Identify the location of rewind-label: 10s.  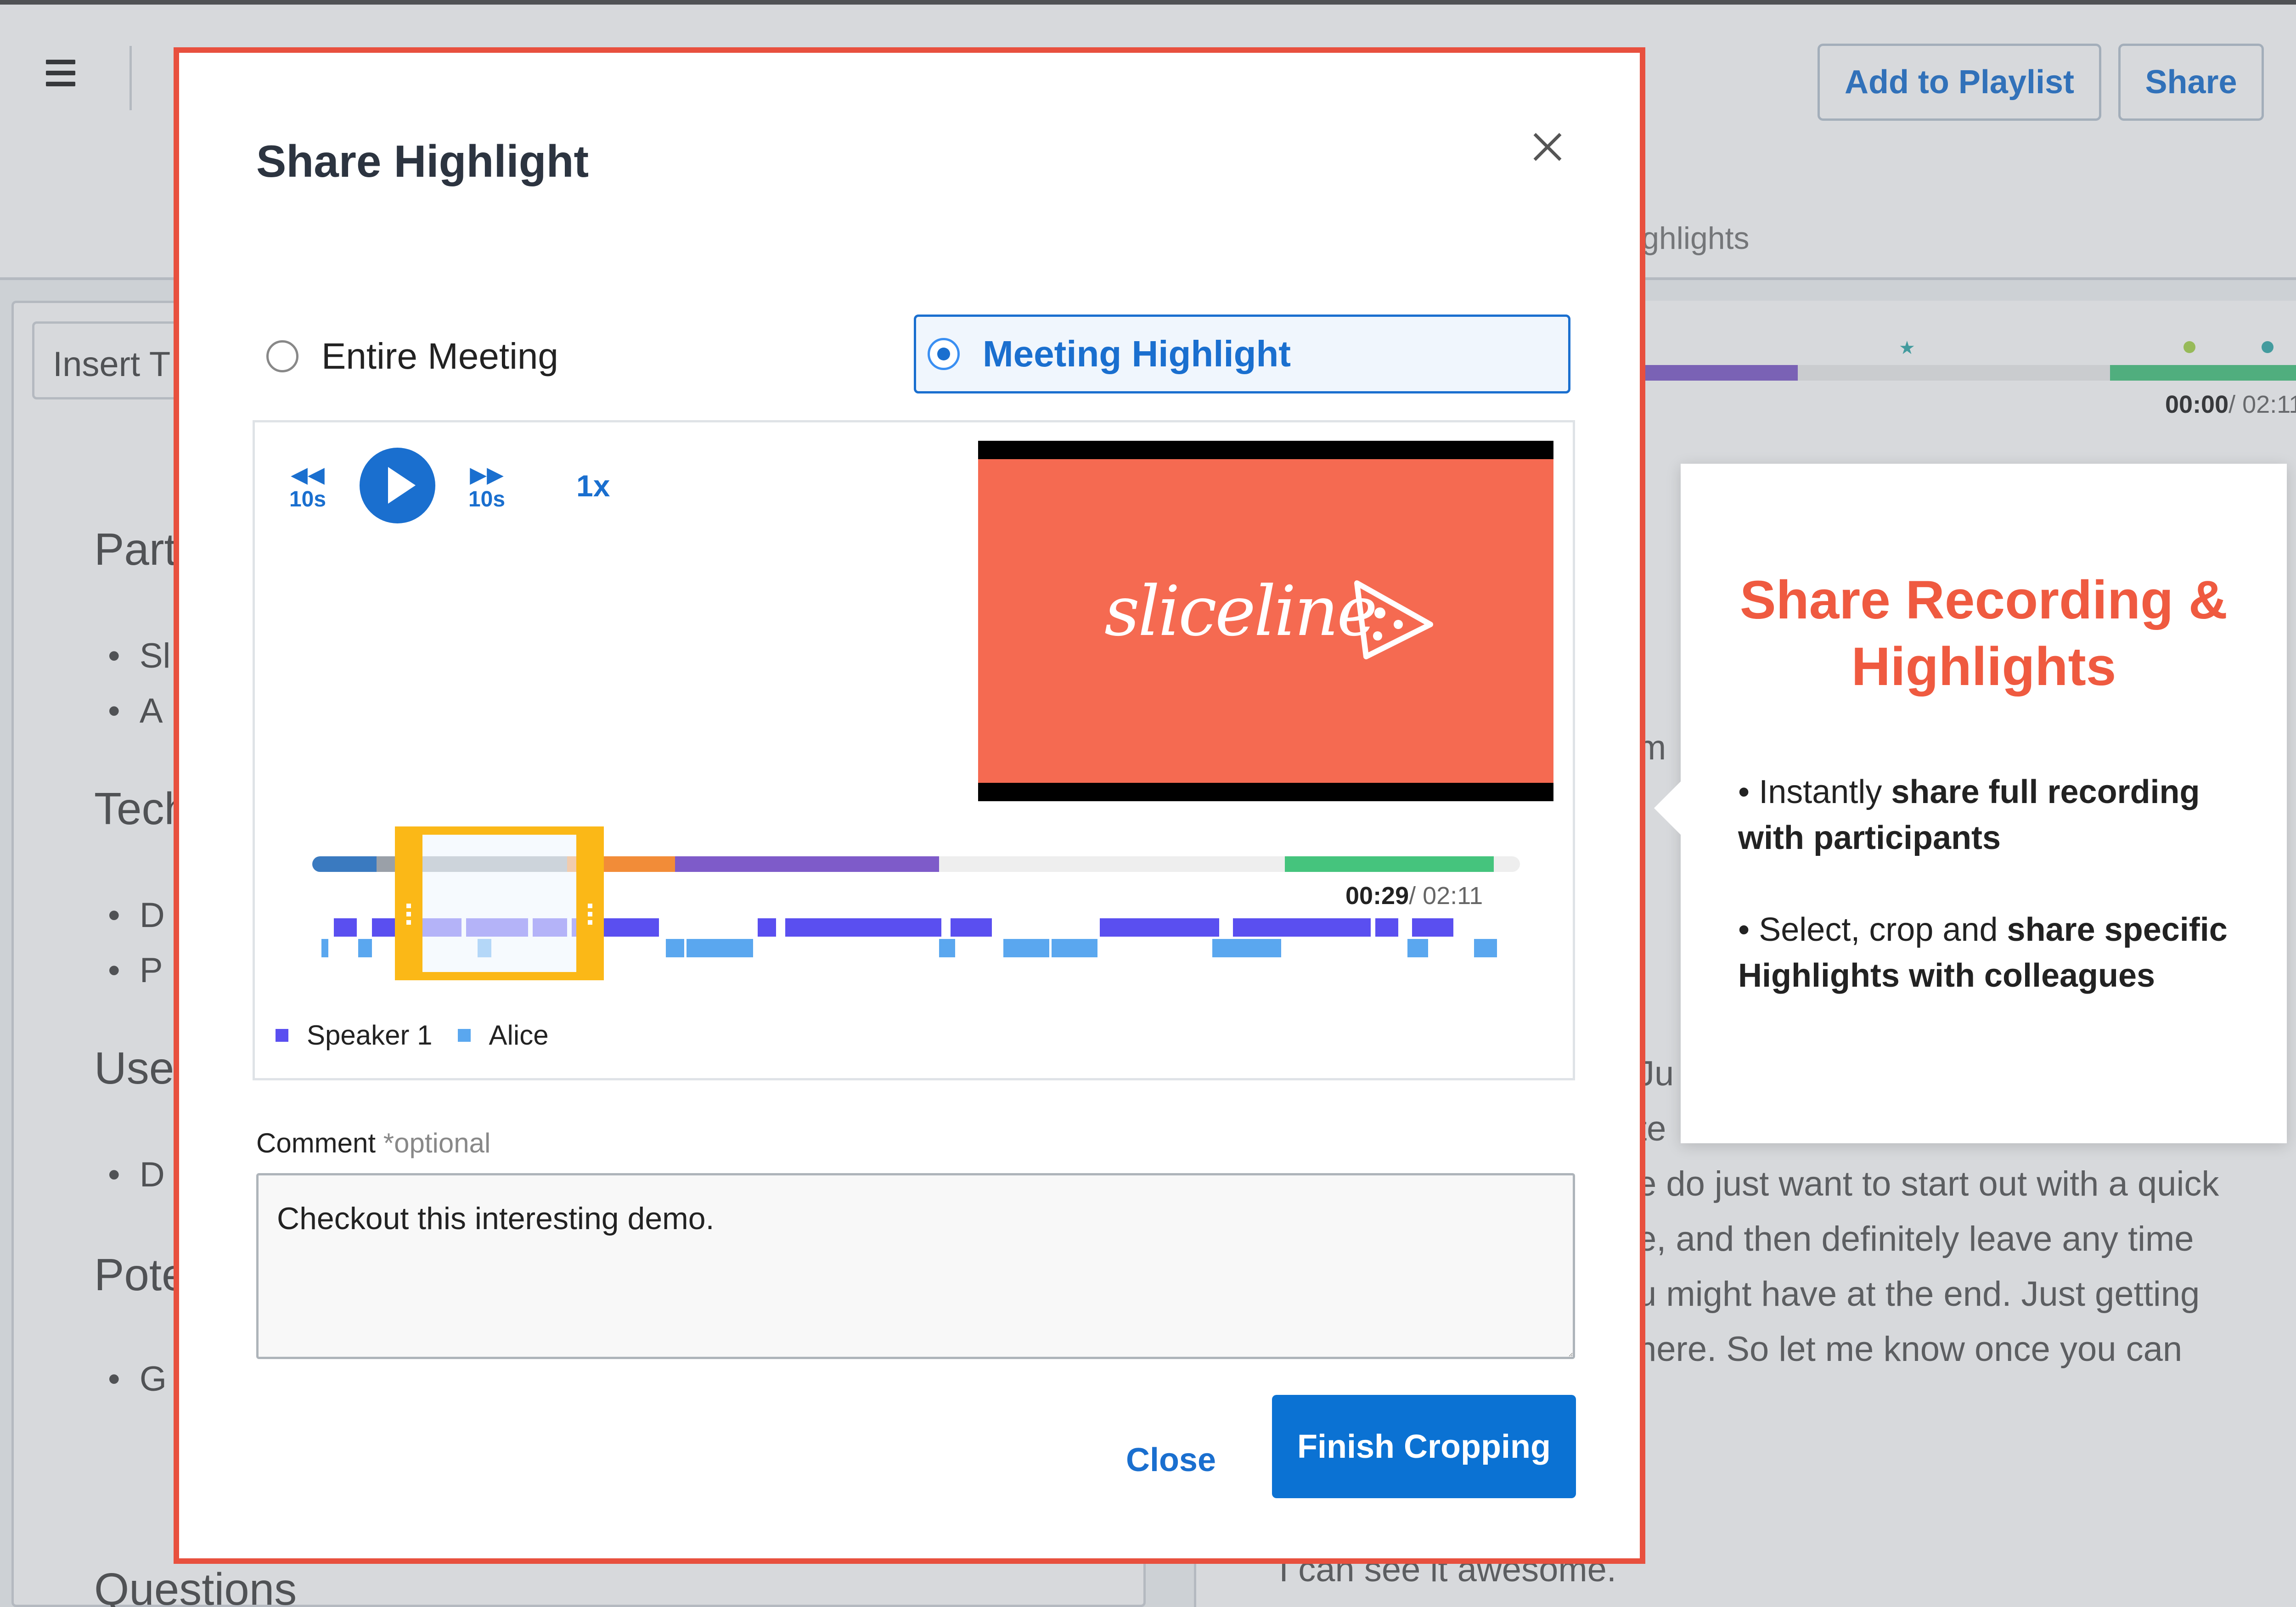
(308, 499).